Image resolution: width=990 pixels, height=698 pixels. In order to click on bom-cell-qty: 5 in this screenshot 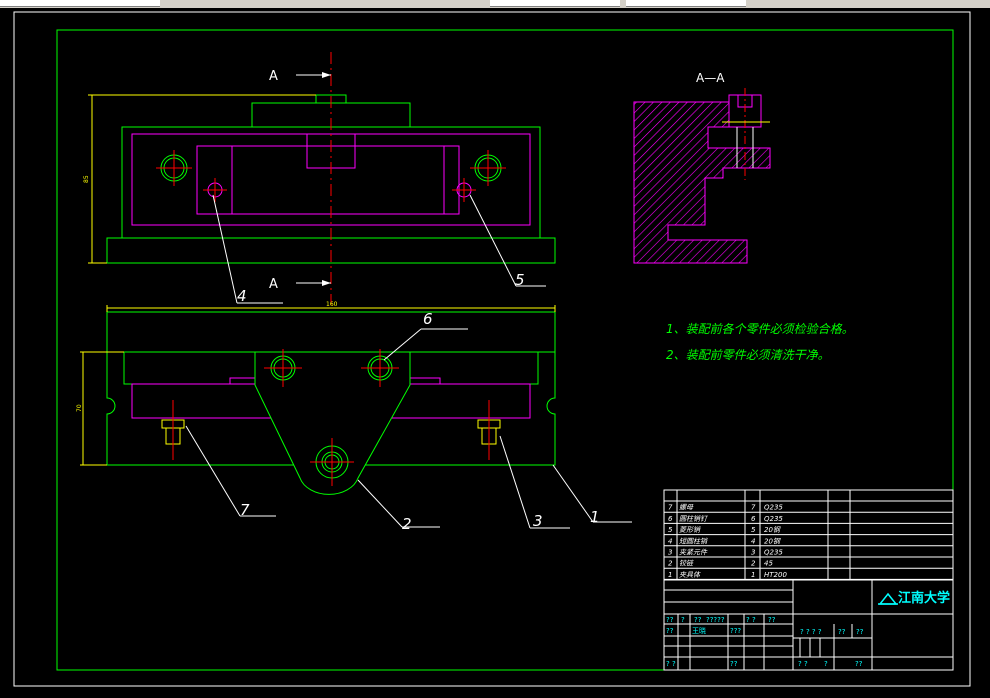, I will do `click(753, 530)`.